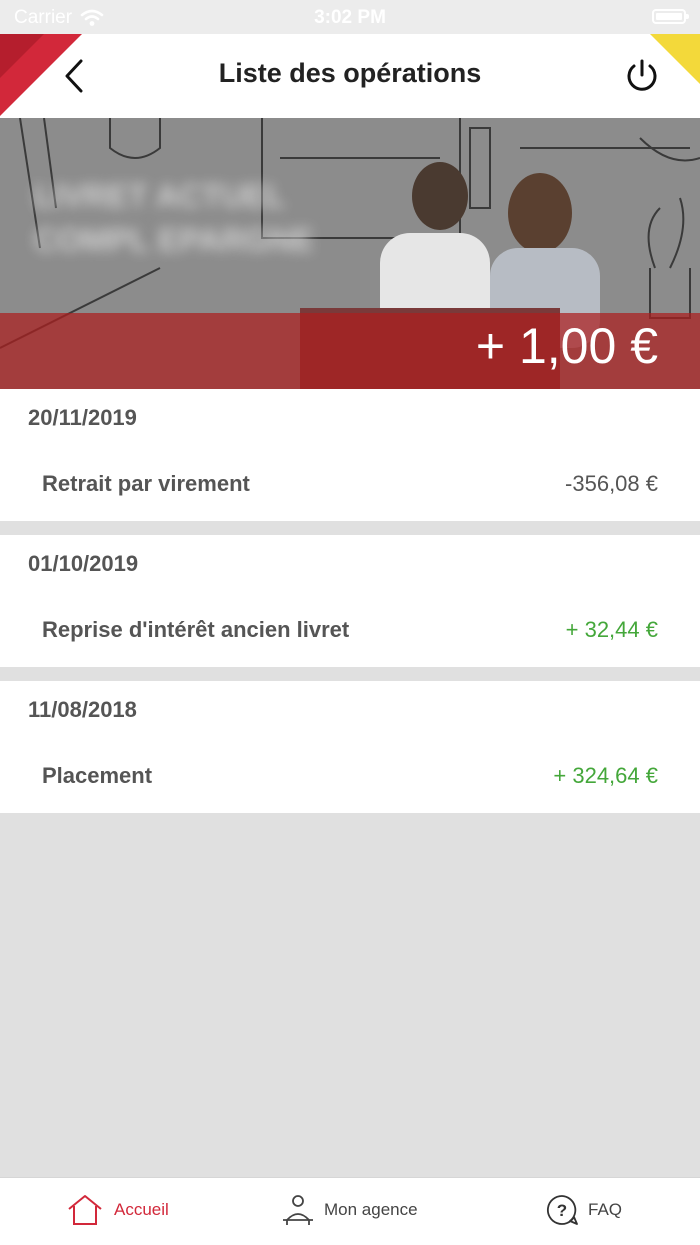  Describe the element at coordinates (371, 1209) in the screenshot. I see `tab-agency-label: Mon agence` at that location.